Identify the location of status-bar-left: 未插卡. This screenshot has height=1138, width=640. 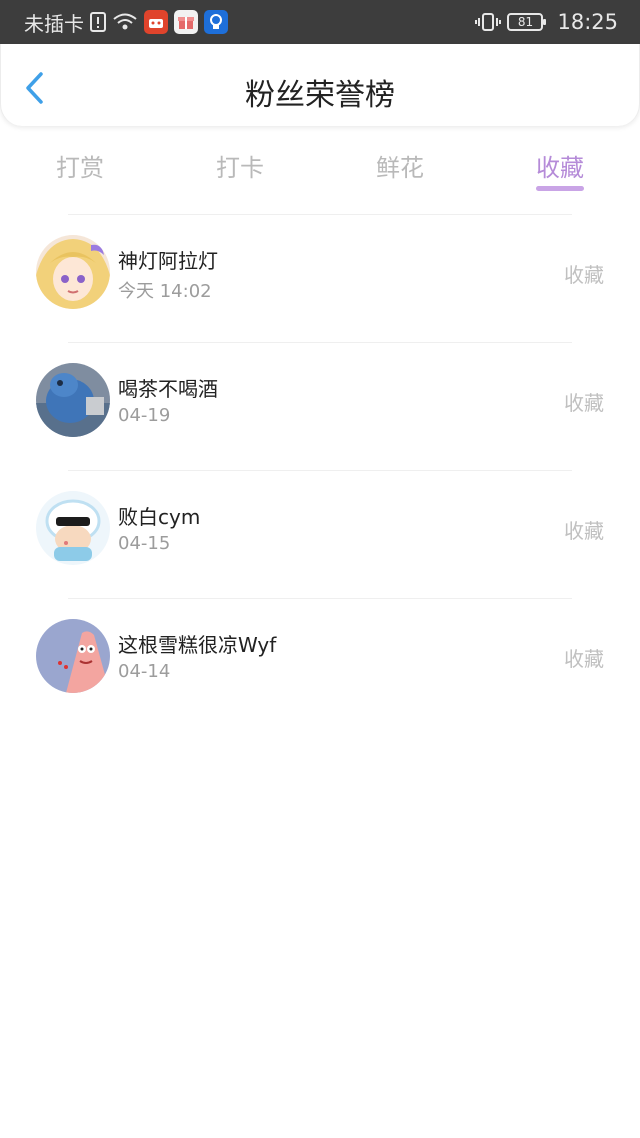
(126, 22).